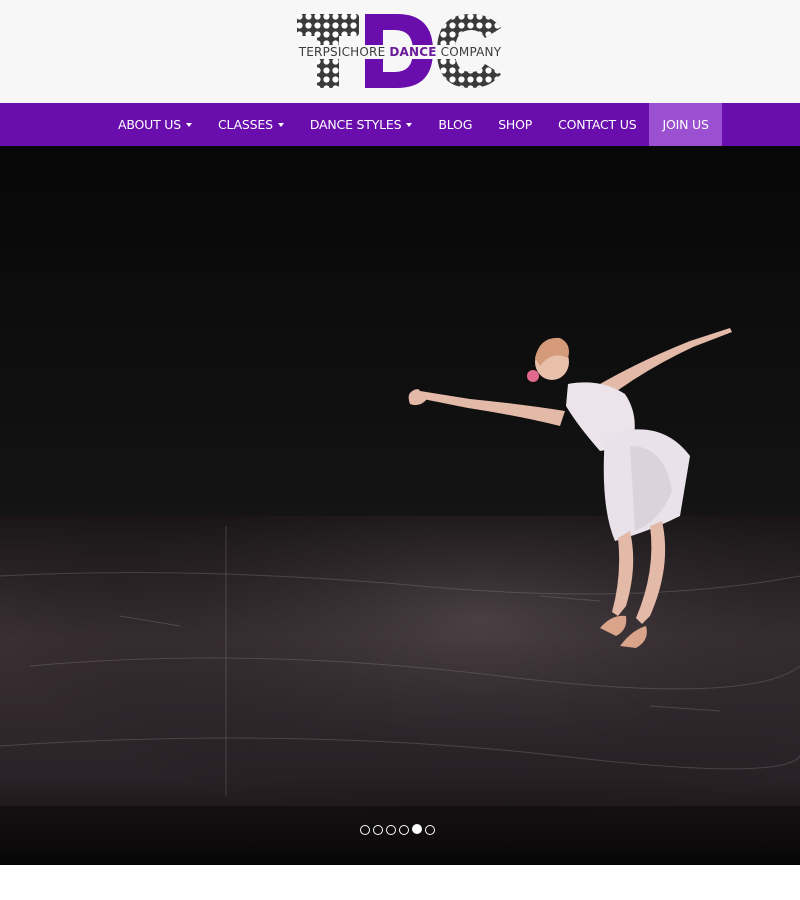 This screenshot has width=800, height=900. I want to click on nav-label: JOIN US, so click(685, 124).